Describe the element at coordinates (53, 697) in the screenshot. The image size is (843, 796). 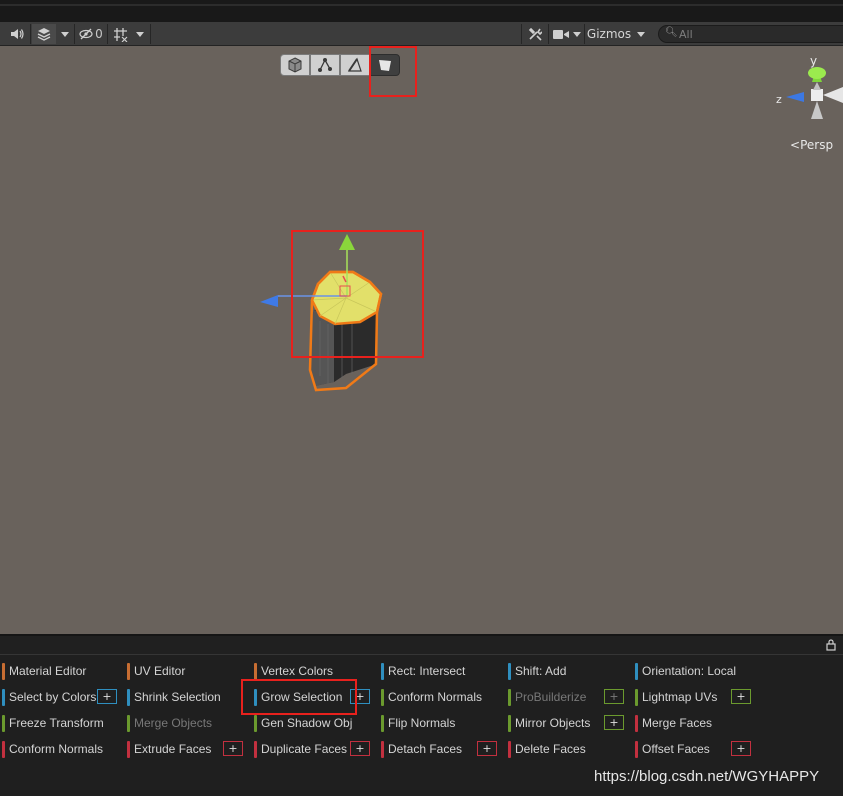
I see `button-label: Select by Colors` at that location.